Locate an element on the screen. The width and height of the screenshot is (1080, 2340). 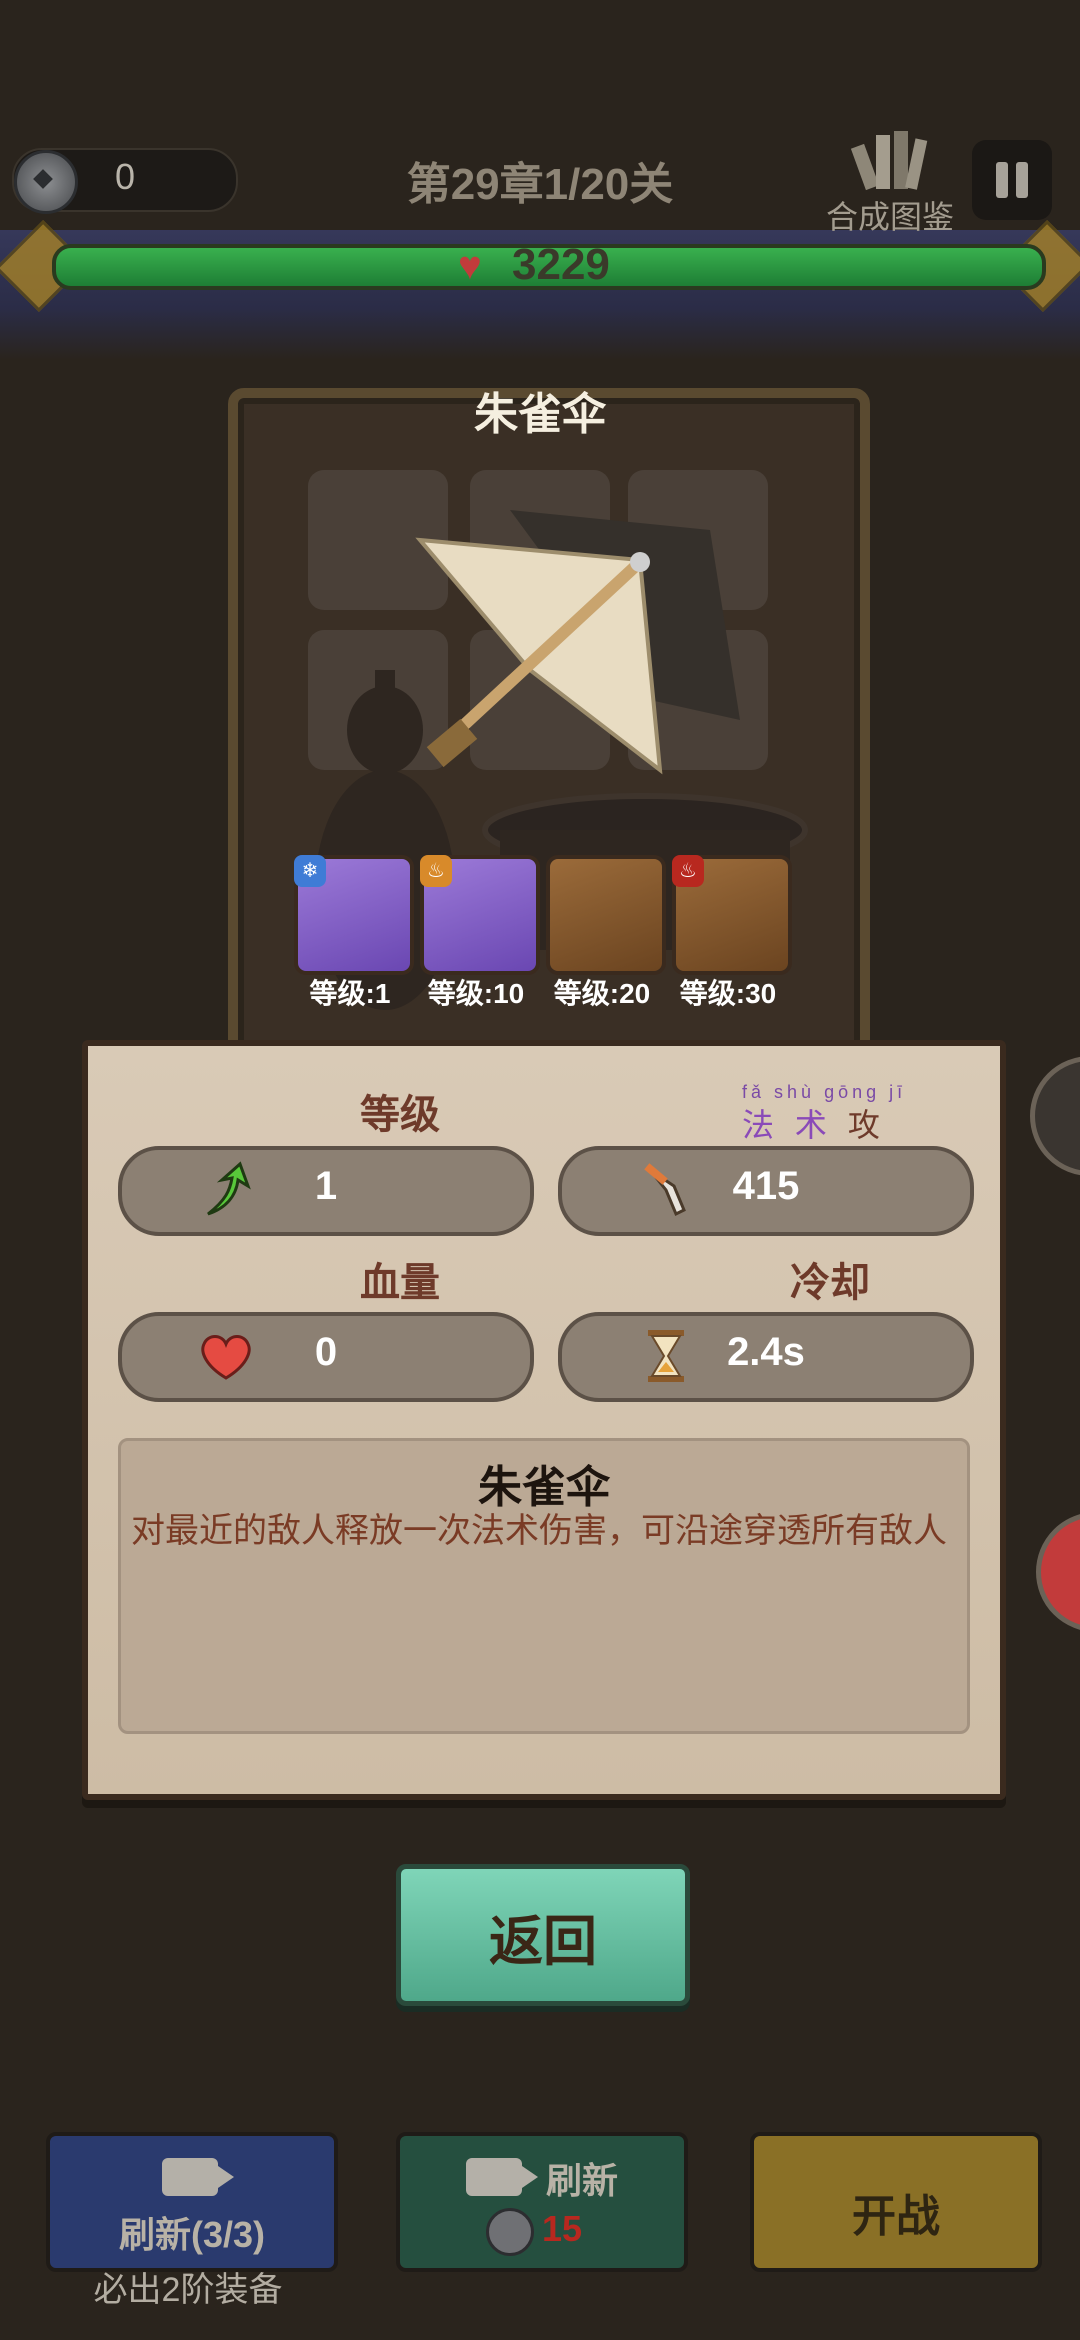
refresh-free-button: 刷新(3/3) is located at coordinates (192, 2202).